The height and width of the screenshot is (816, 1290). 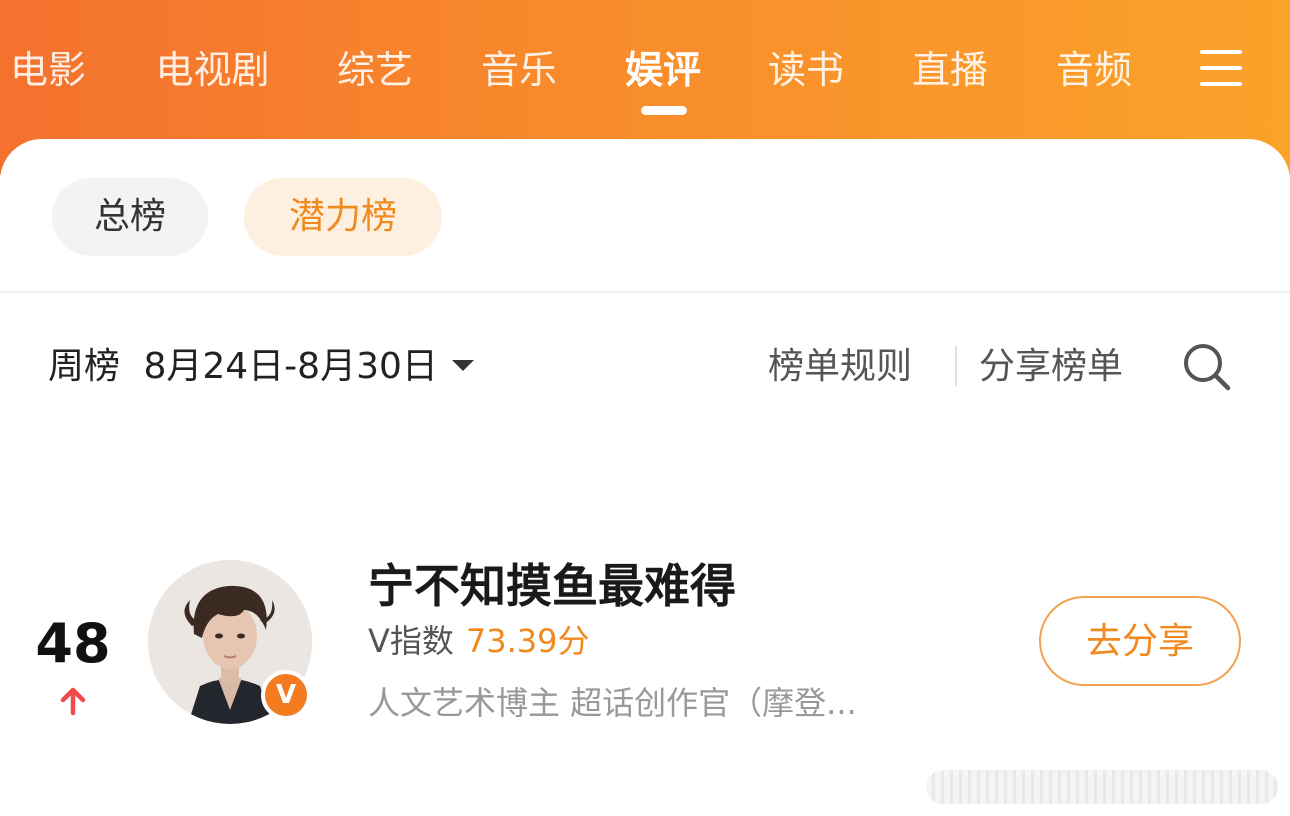 I want to click on tab-music: 音乐, so click(x=519, y=73).